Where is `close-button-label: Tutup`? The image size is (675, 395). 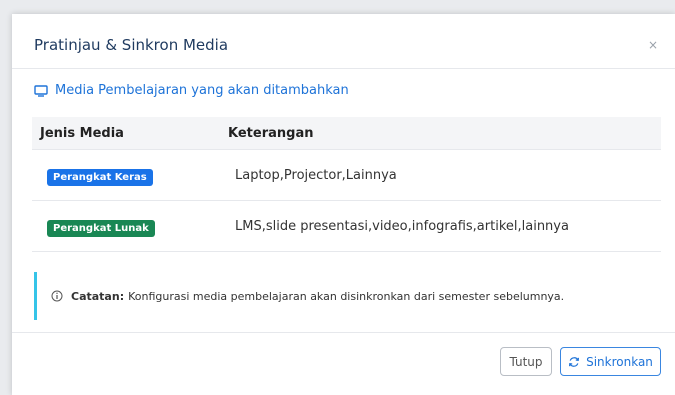
close-button-label: Tutup is located at coordinates (526, 361).